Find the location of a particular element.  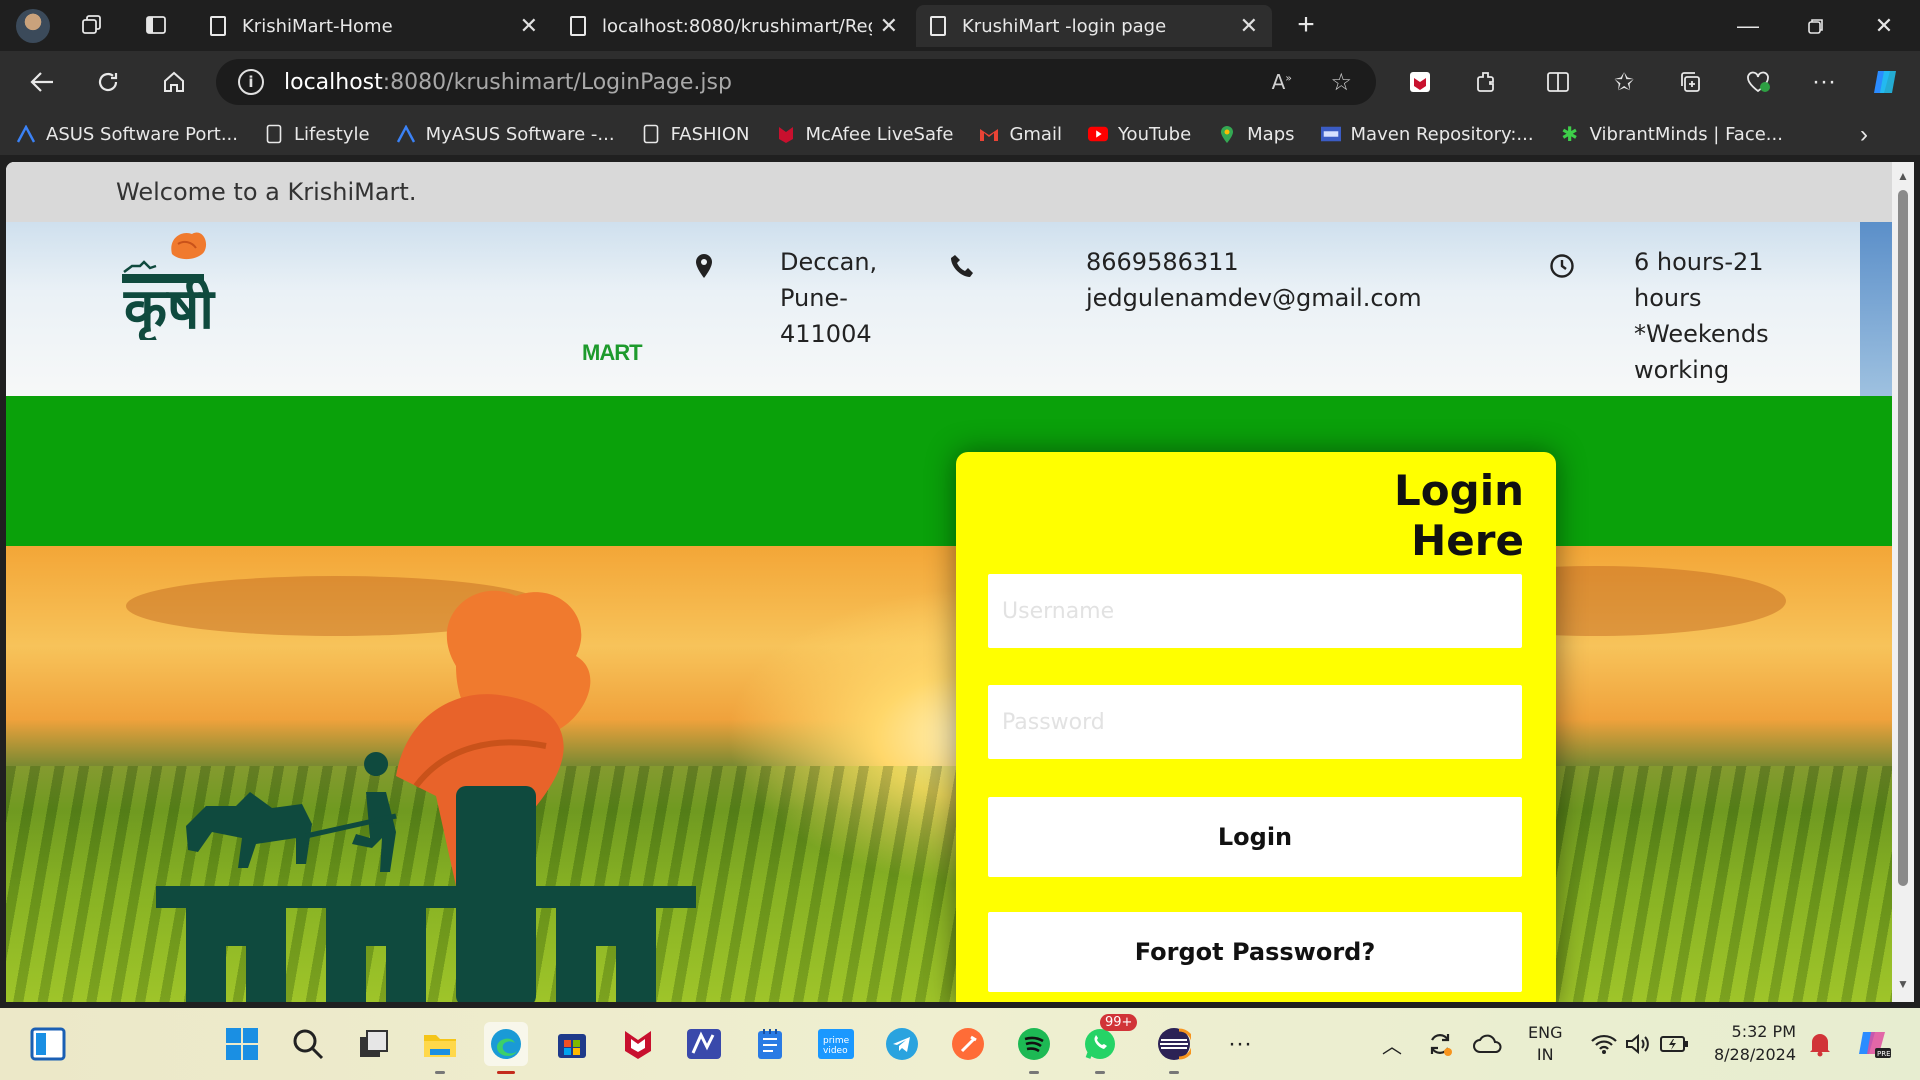

tab-login-page: KrushiMart -login page ✕ is located at coordinates (1094, 26).